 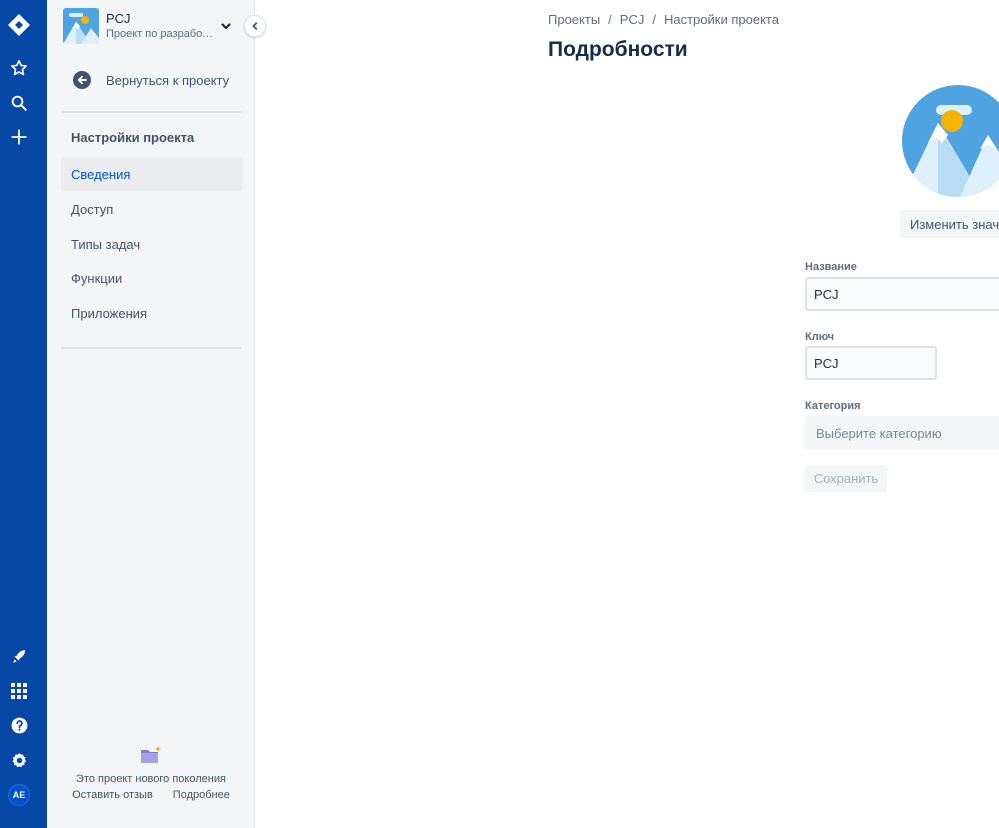 I want to click on global-nav: AE, so click(x=23, y=414).